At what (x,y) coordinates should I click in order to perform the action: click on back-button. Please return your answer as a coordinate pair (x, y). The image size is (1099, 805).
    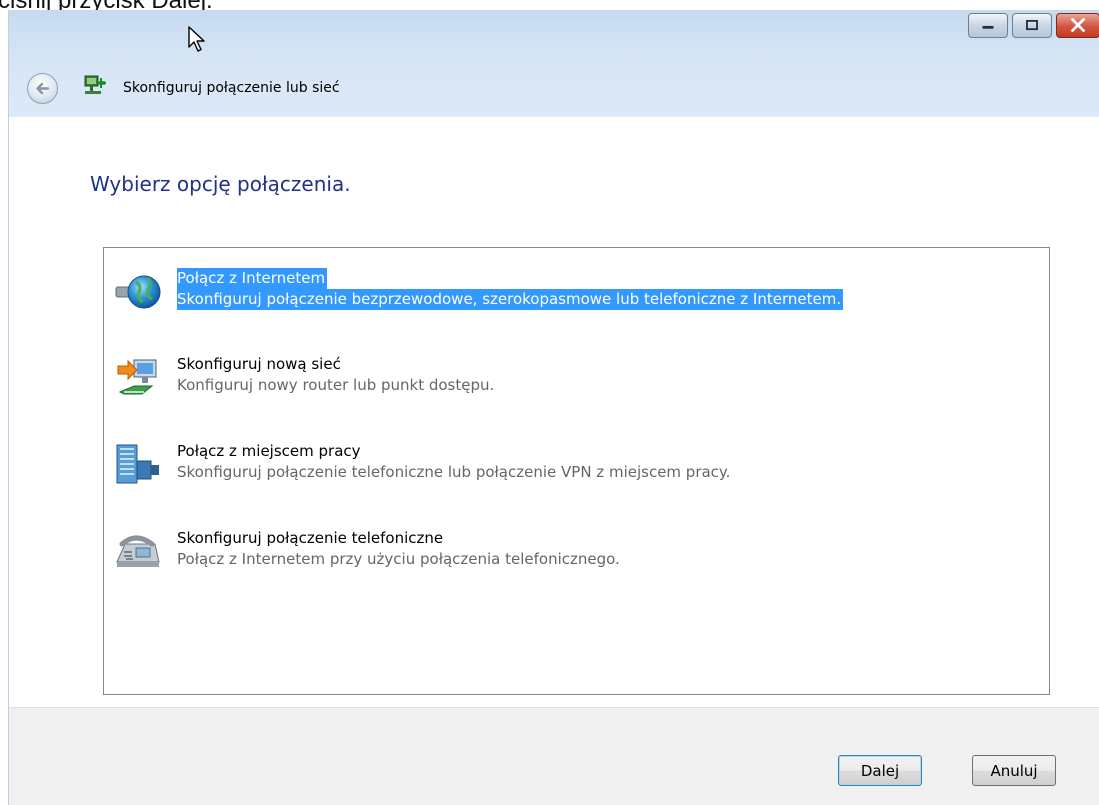
    Looking at the image, I should click on (42, 88).